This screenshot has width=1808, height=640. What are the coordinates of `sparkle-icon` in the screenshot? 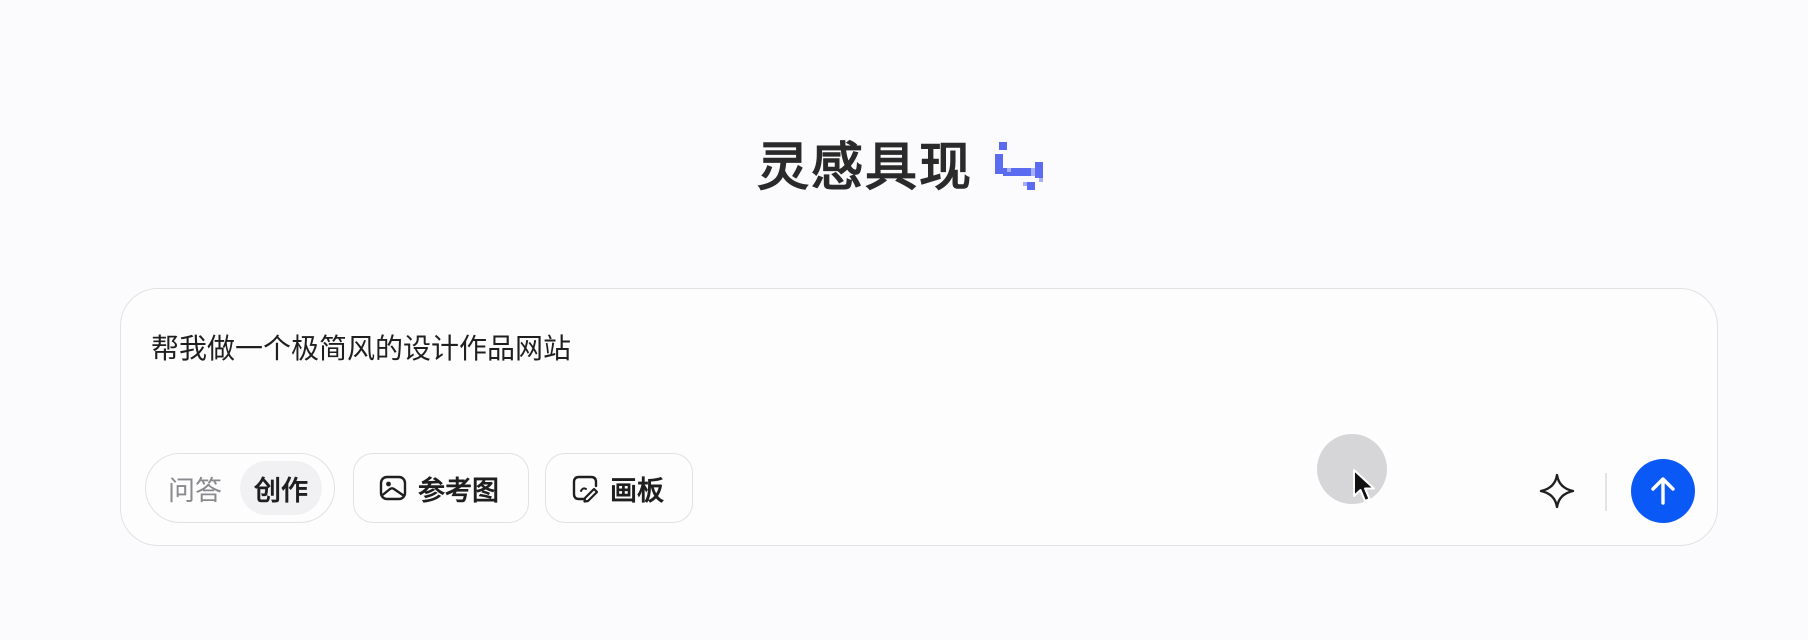 It's located at (1557, 491).